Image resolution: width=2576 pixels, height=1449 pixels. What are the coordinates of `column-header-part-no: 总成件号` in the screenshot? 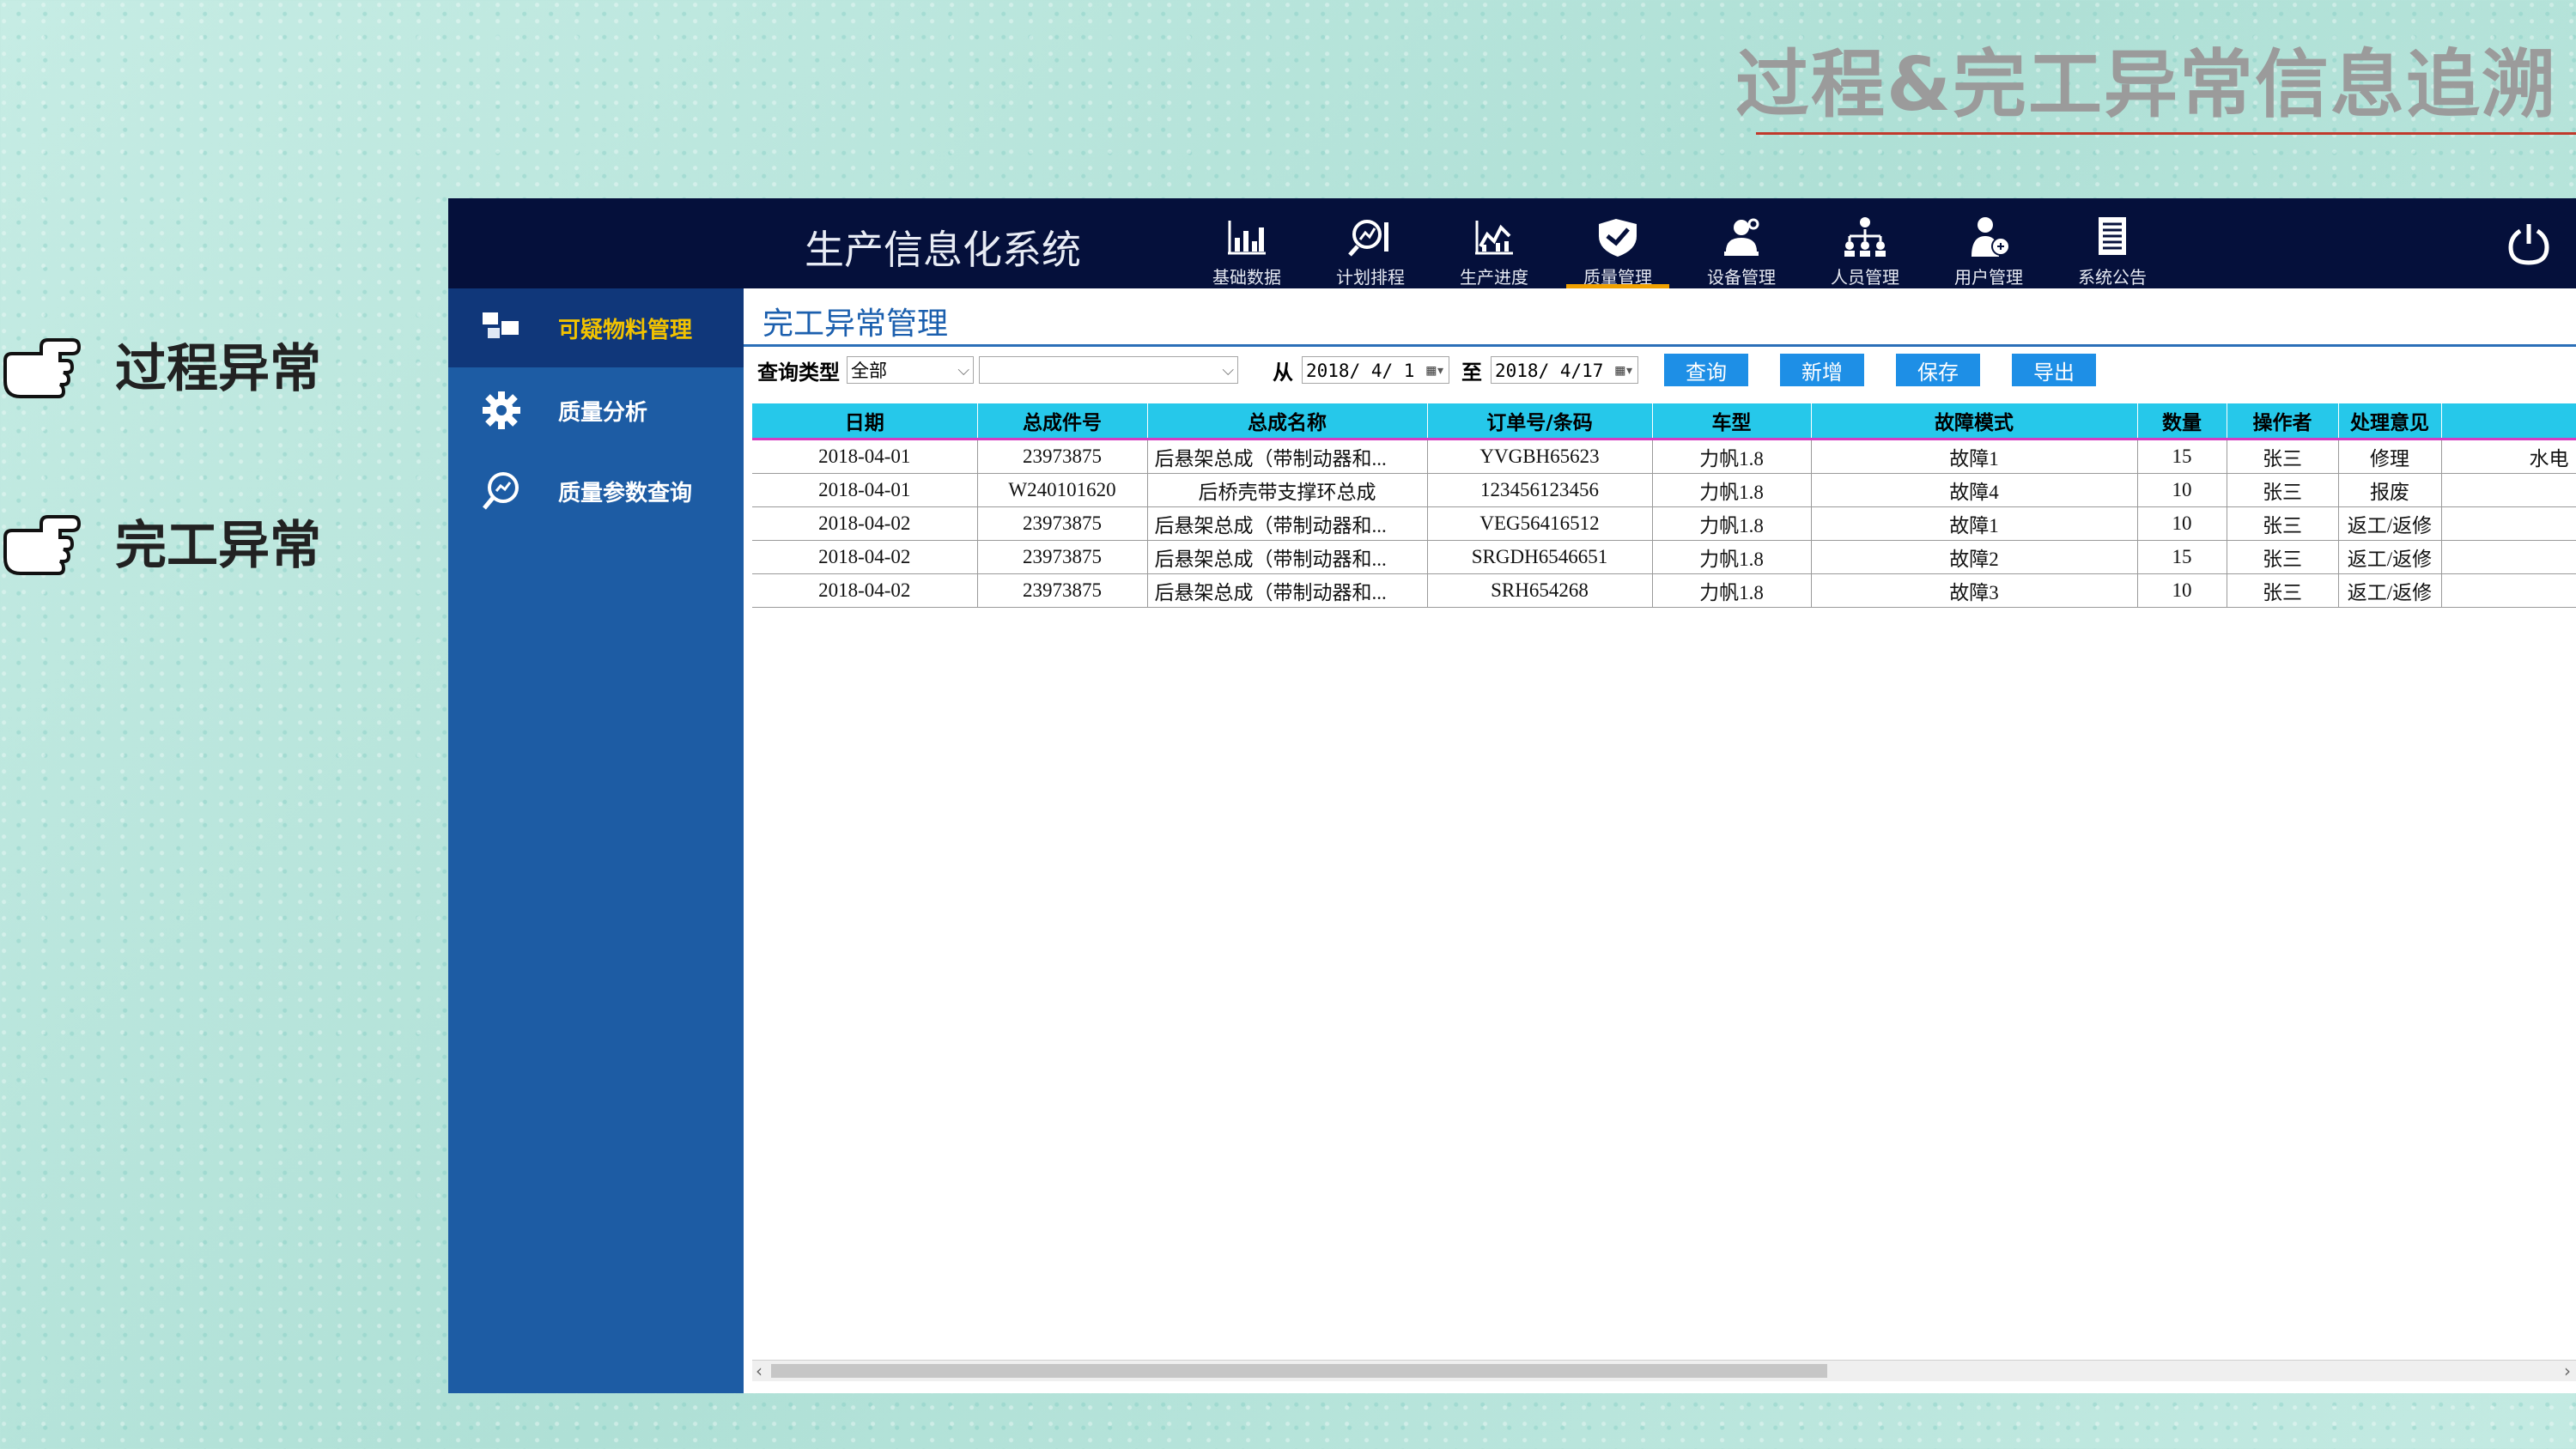 It's located at (1063, 421).